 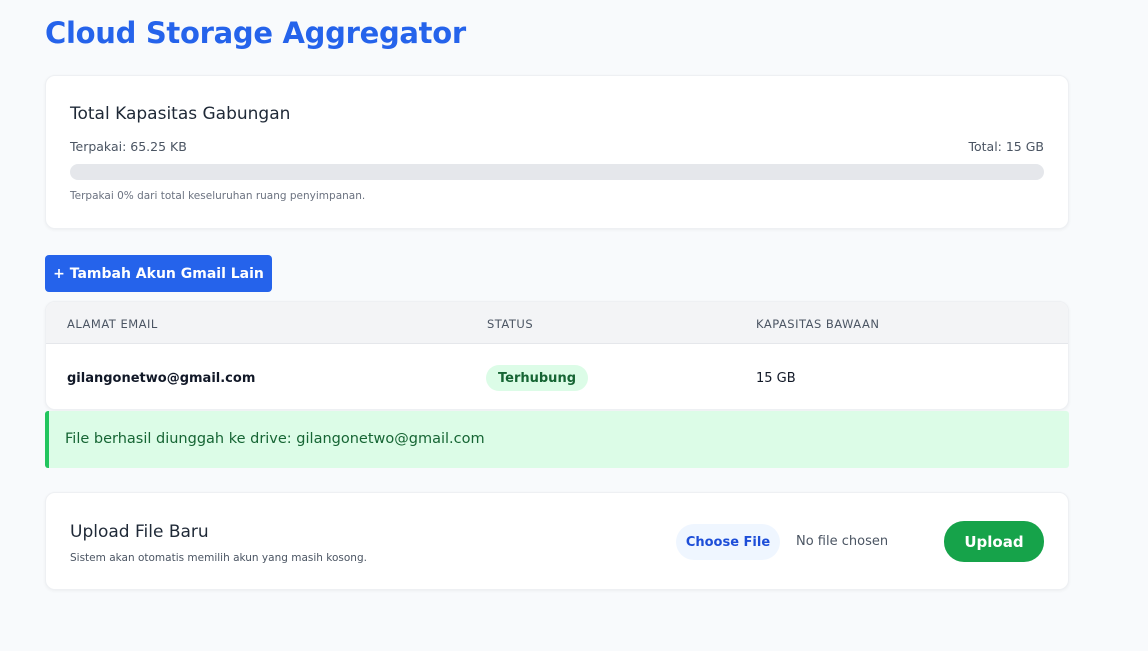 What do you see at coordinates (994, 541) in the screenshot?
I see `upload-button: Upload` at bounding box center [994, 541].